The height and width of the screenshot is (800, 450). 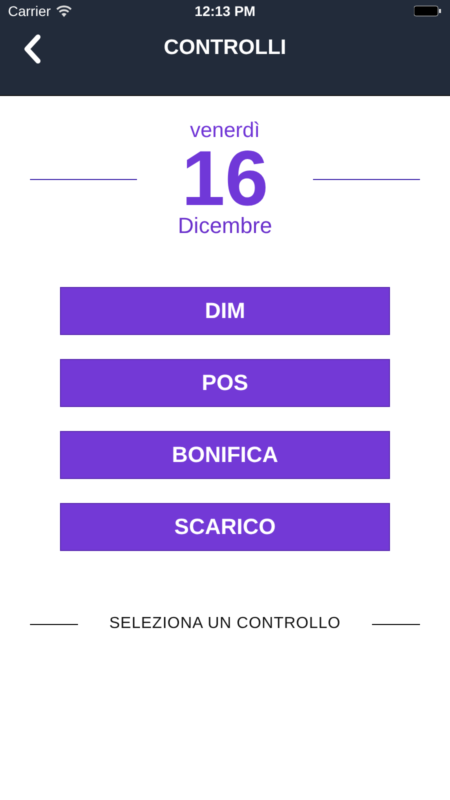 I want to click on carrier-label: Carrier, so click(x=29, y=11).